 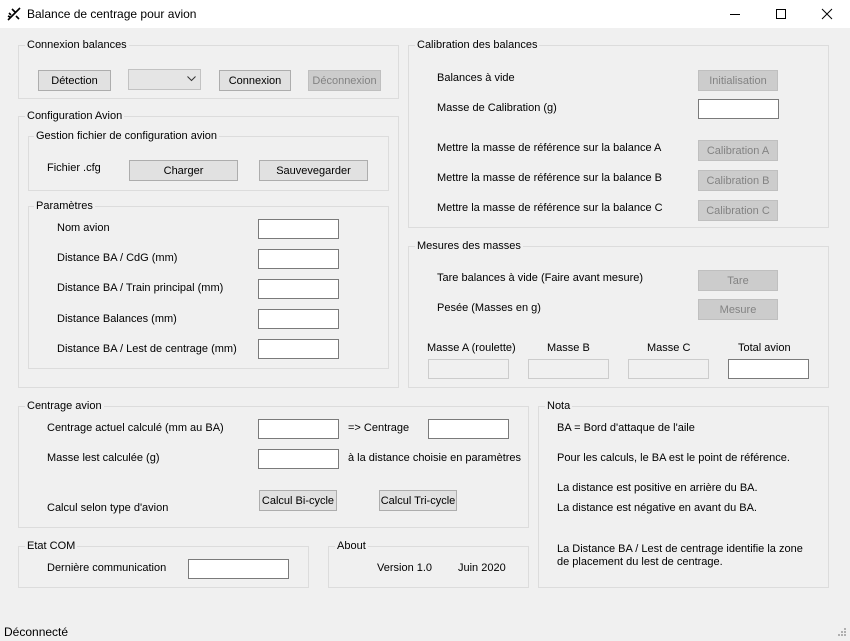 What do you see at coordinates (468, 429) in the screenshot?
I see `centrage-result-input` at bounding box center [468, 429].